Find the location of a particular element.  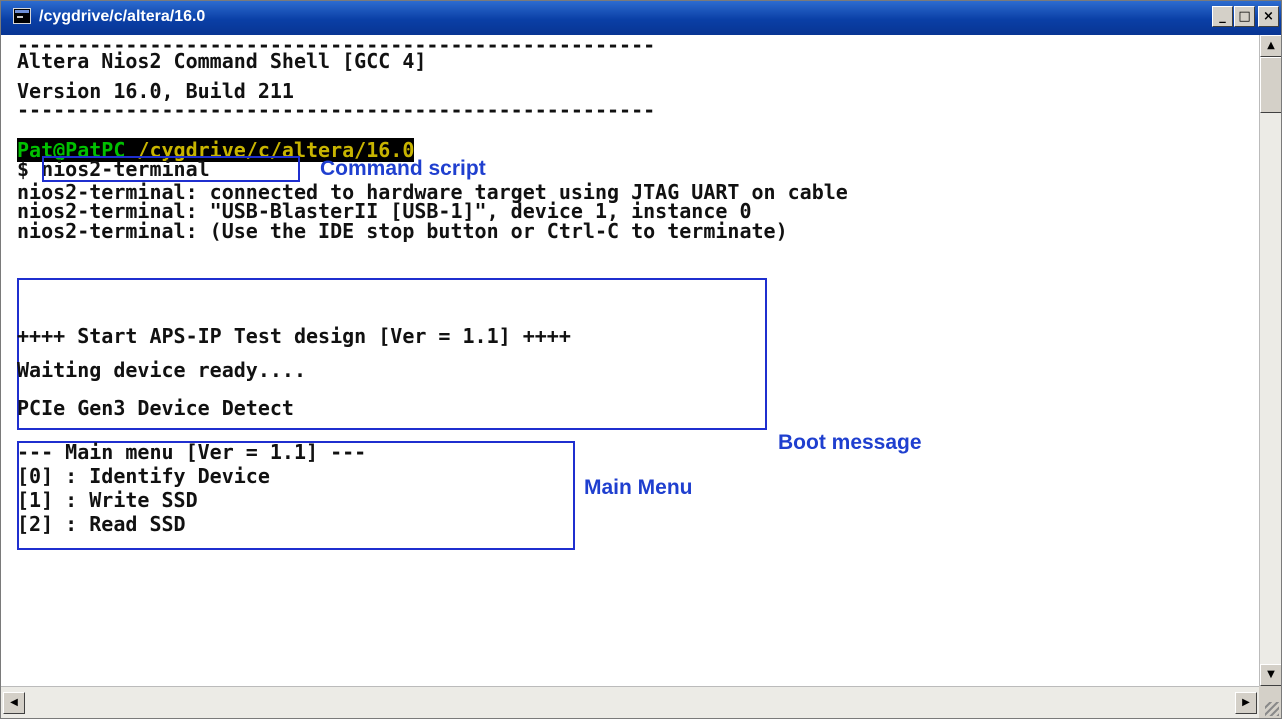

vertical-scroll-thumb is located at coordinates (1270, 85).